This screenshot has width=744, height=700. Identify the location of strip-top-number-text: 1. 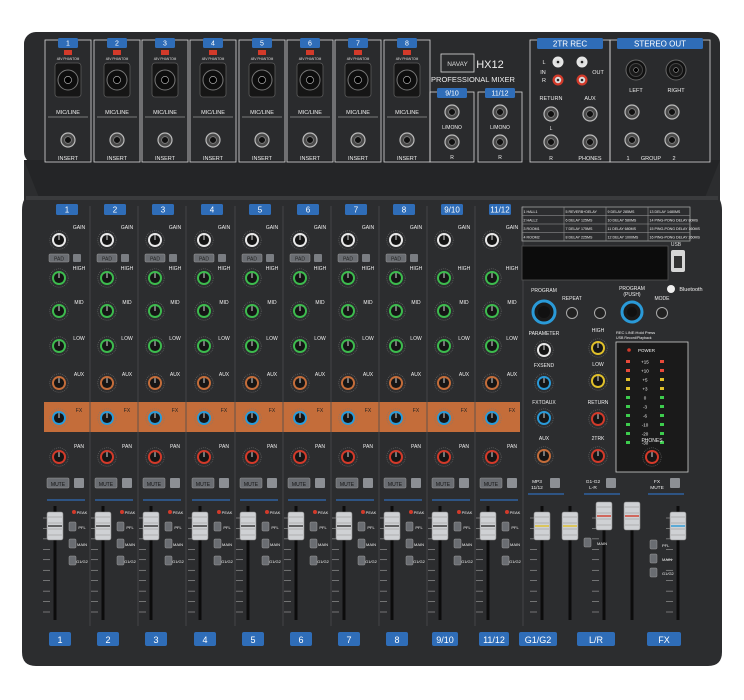
(67, 210).